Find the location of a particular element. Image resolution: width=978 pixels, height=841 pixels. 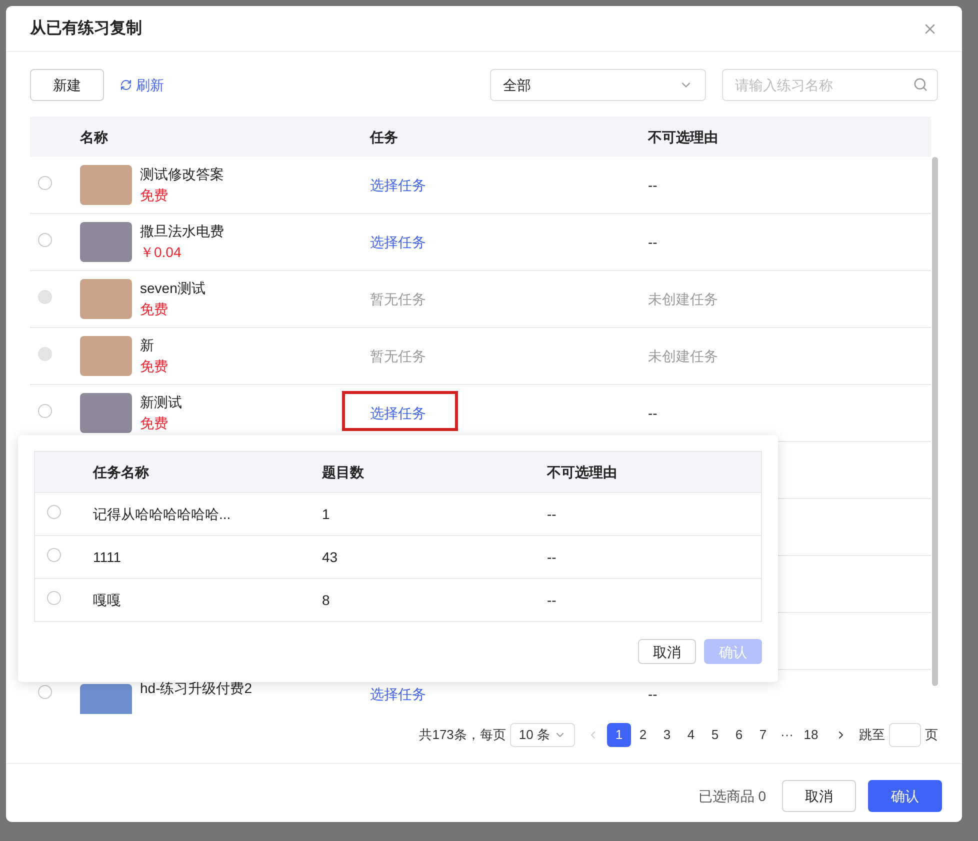

exercise-name: 新测试 is located at coordinates (161, 402).